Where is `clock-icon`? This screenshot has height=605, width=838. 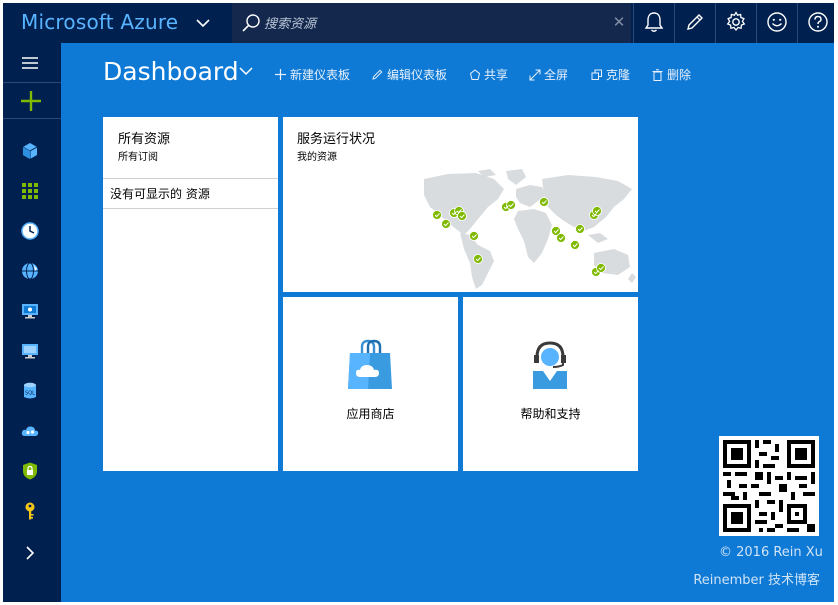 clock-icon is located at coordinates (30, 231).